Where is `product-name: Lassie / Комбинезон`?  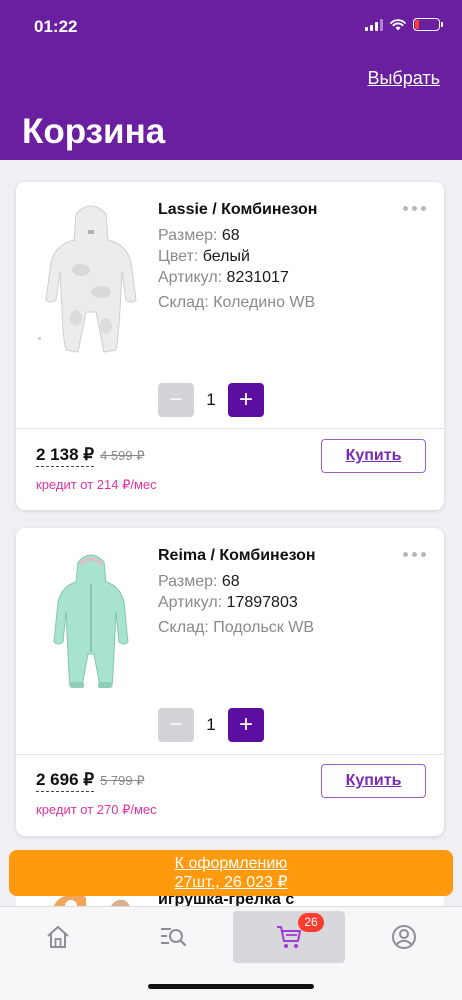
product-name: Lassie / Комбинезон is located at coordinates (281, 210).